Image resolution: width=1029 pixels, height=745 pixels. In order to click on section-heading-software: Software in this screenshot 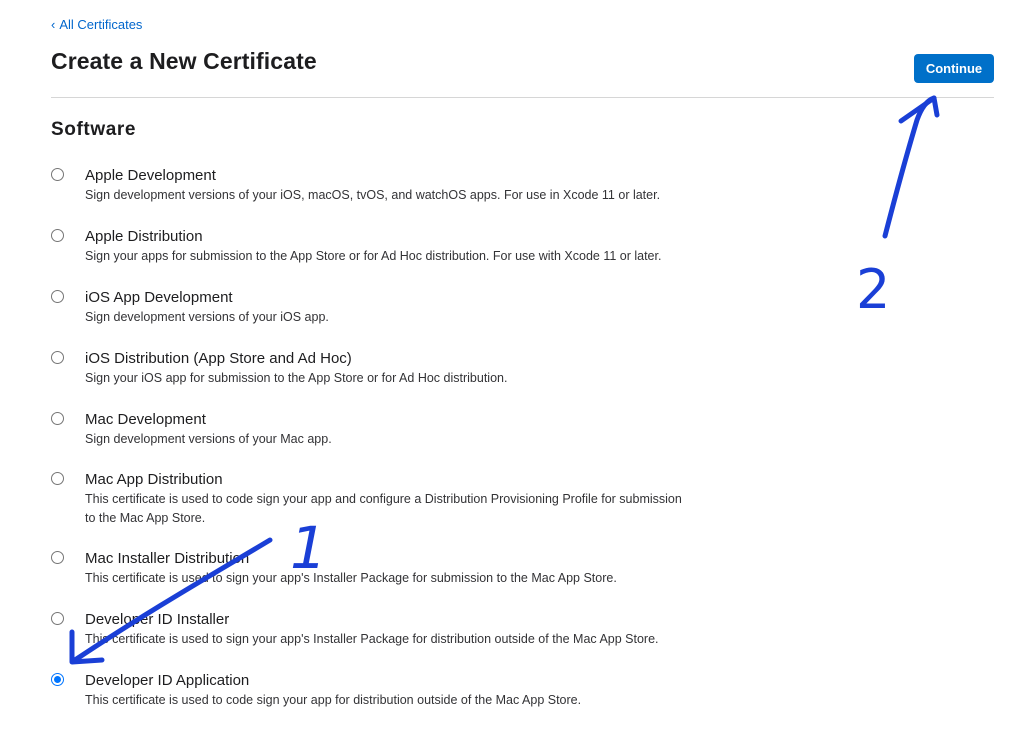, I will do `click(94, 129)`.